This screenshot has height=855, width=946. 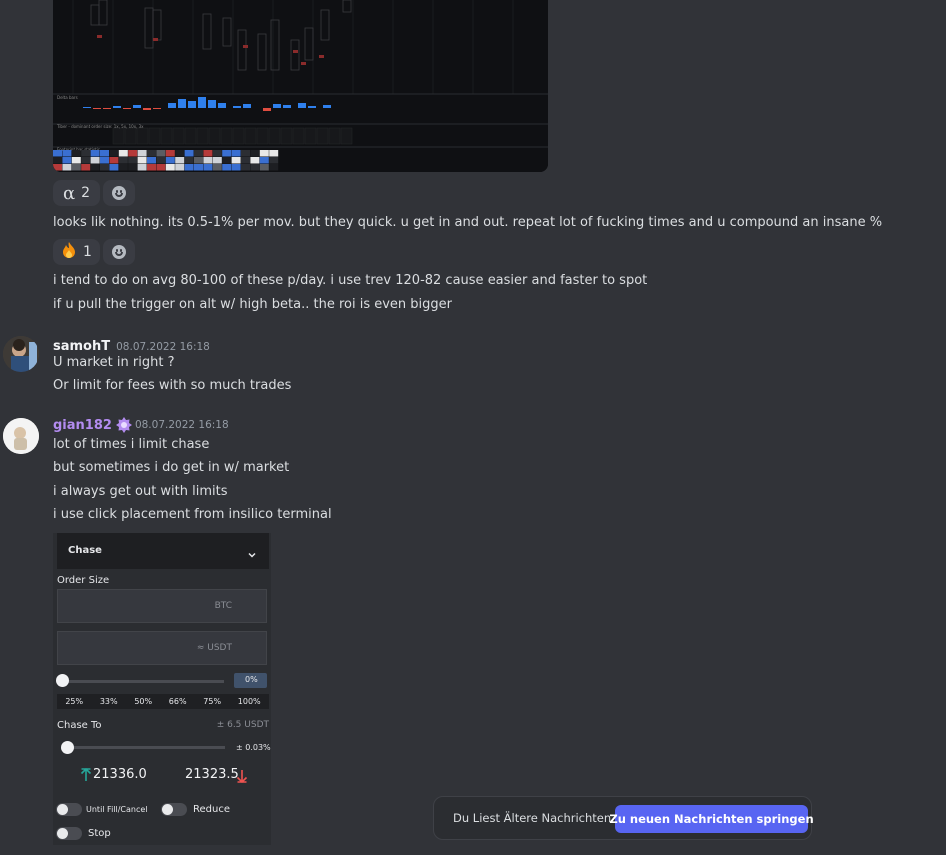 I want to click on size-slider-track, so click(x=143, y=681).